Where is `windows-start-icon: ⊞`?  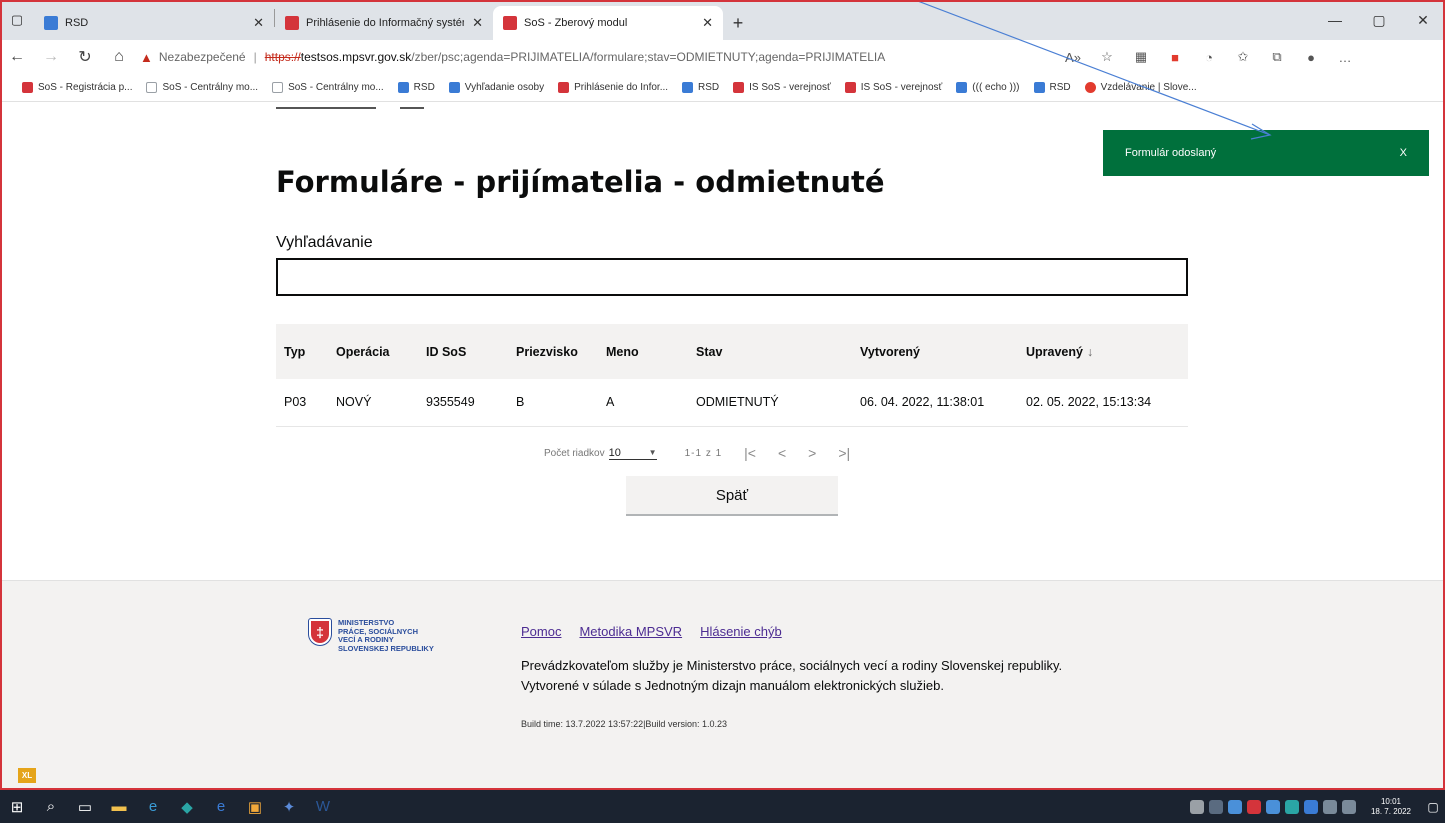 windows-start-icon: ⊞ is located at coordinates (17, 806).